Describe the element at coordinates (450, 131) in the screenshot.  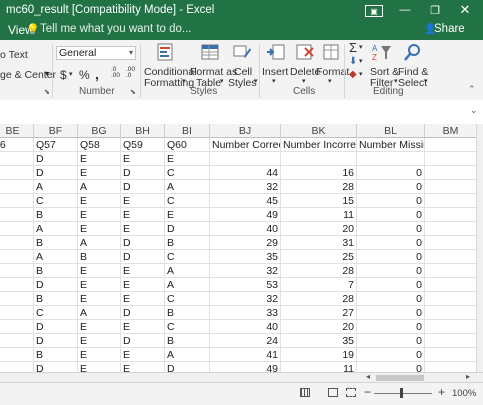
I see `column-header-bm: BM` at that location.